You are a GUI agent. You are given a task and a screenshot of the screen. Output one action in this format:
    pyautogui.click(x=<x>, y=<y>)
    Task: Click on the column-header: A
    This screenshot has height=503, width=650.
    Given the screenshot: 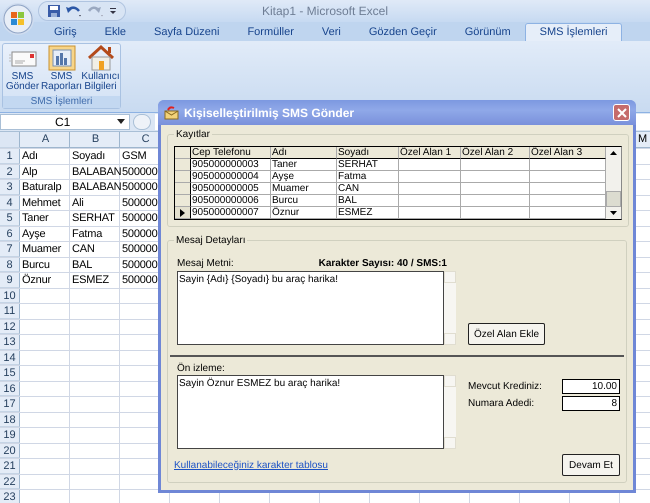 What is the action you would take?
    pyautogui.click(x=45, y=140)
    